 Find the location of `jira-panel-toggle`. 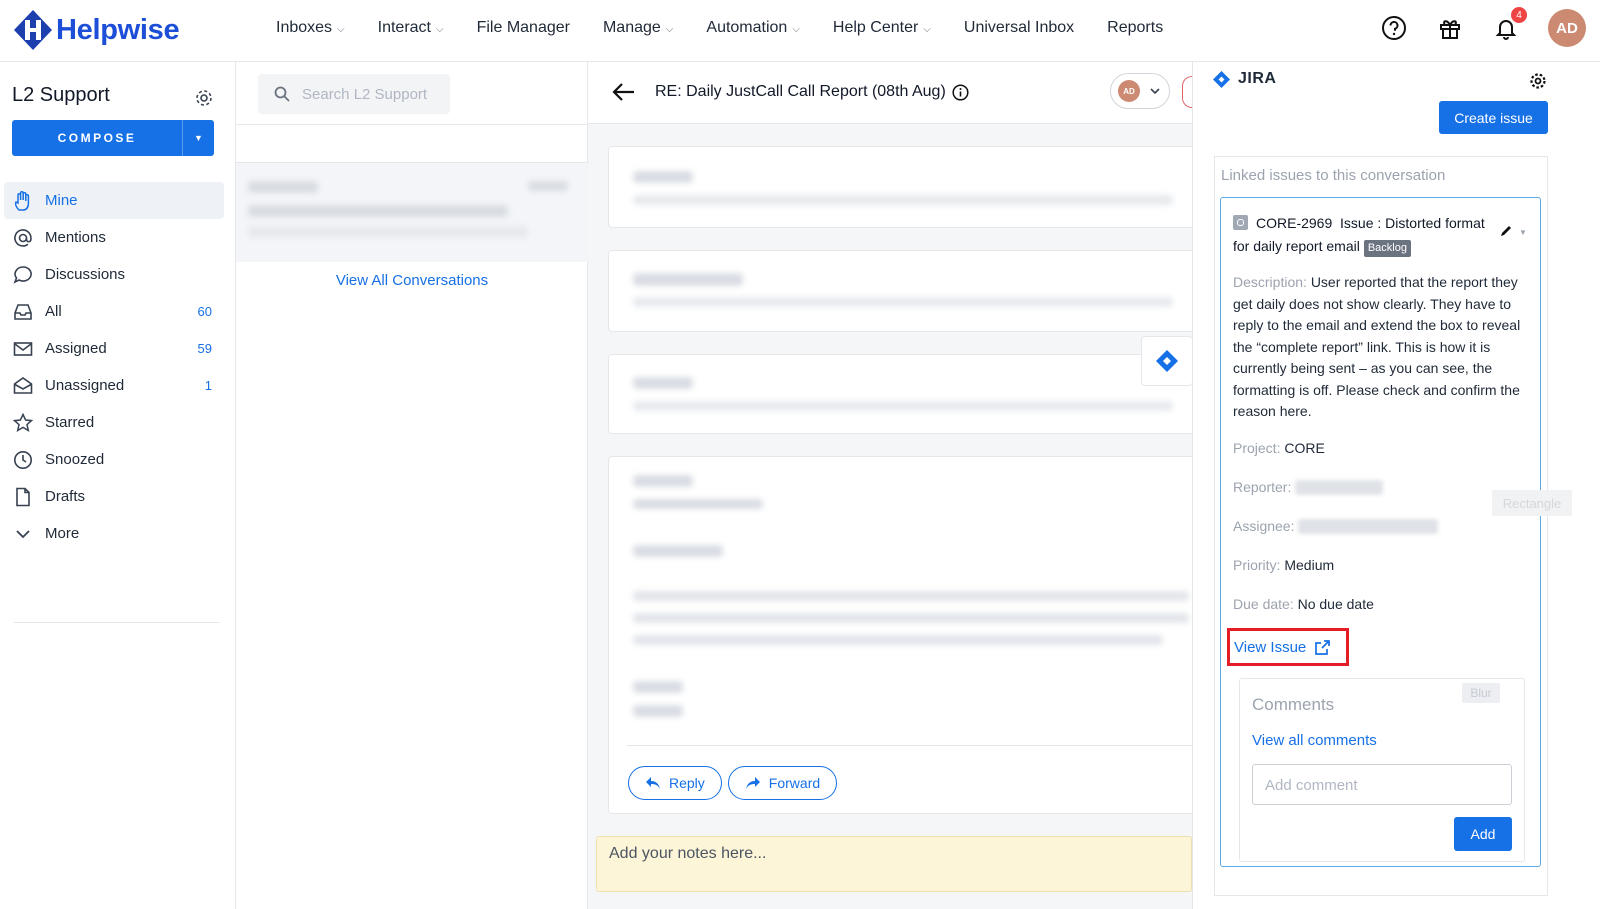

jira-panel-toggle is located at coordinates (1167, 361).